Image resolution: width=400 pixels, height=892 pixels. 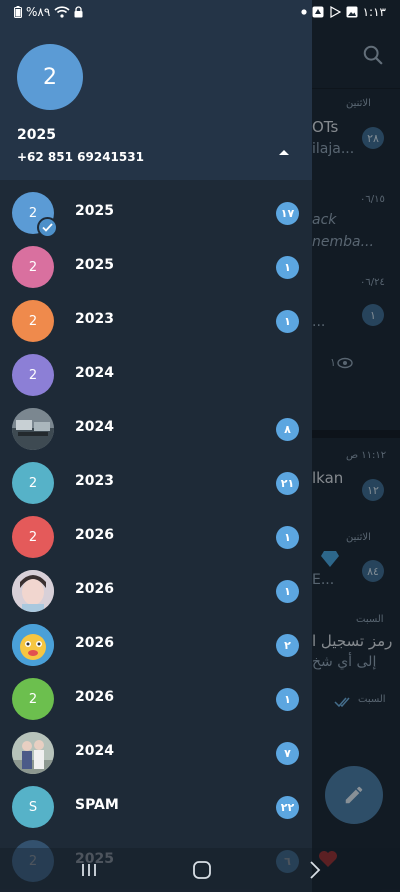 I want to click on lock-icon, so click(x=78, y=12).